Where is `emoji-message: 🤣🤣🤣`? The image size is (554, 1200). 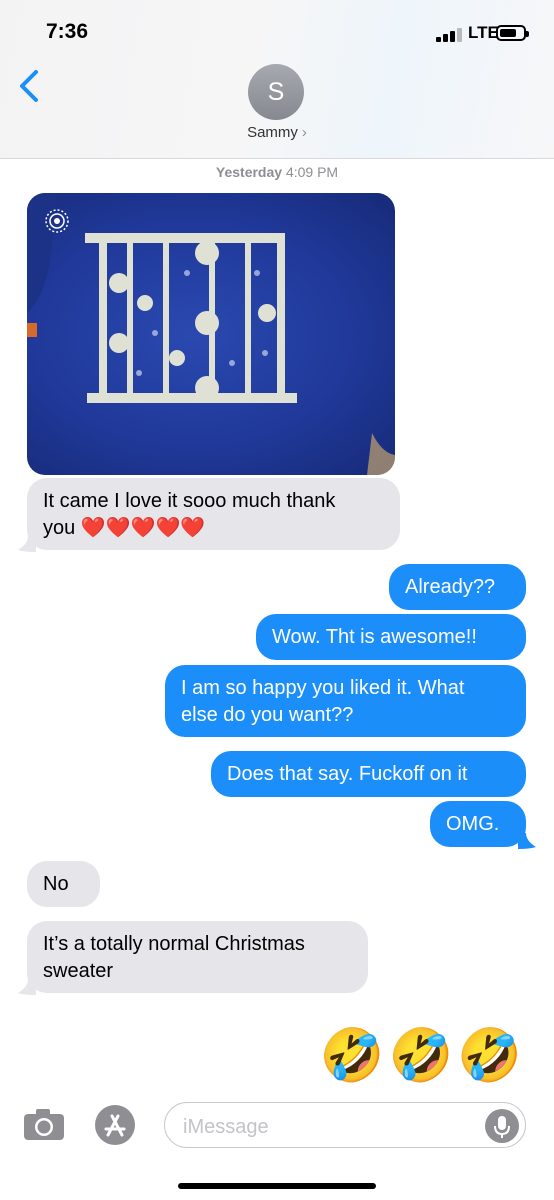
emoji-message: 🤣🤣🤣 is located at coordinates (423, 1056).